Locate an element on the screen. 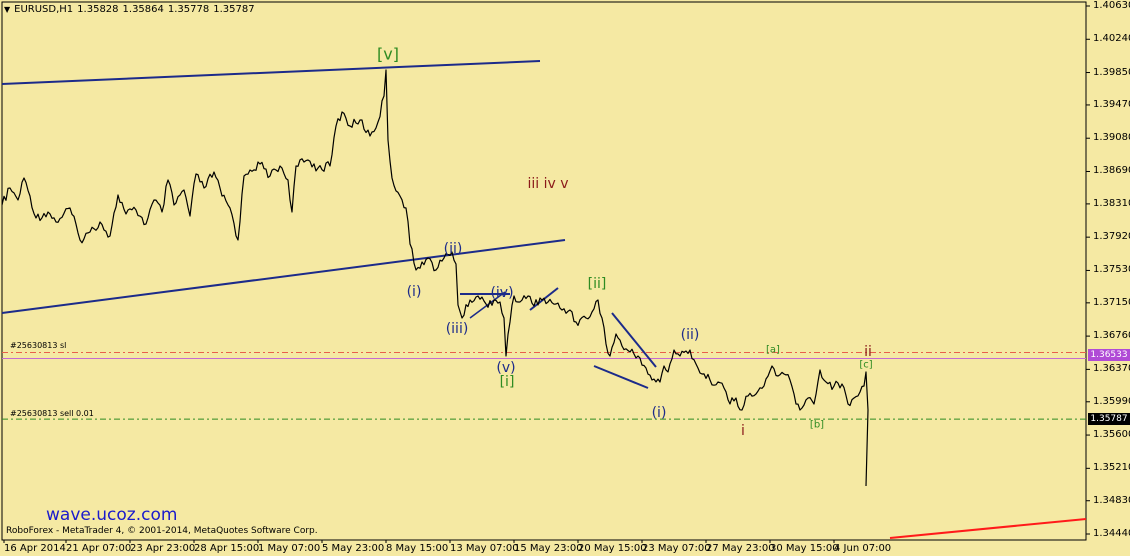 This screenshot has height=556, width=1130. price-tick-label: 1.37530 is located at coordinates (1111, 270).